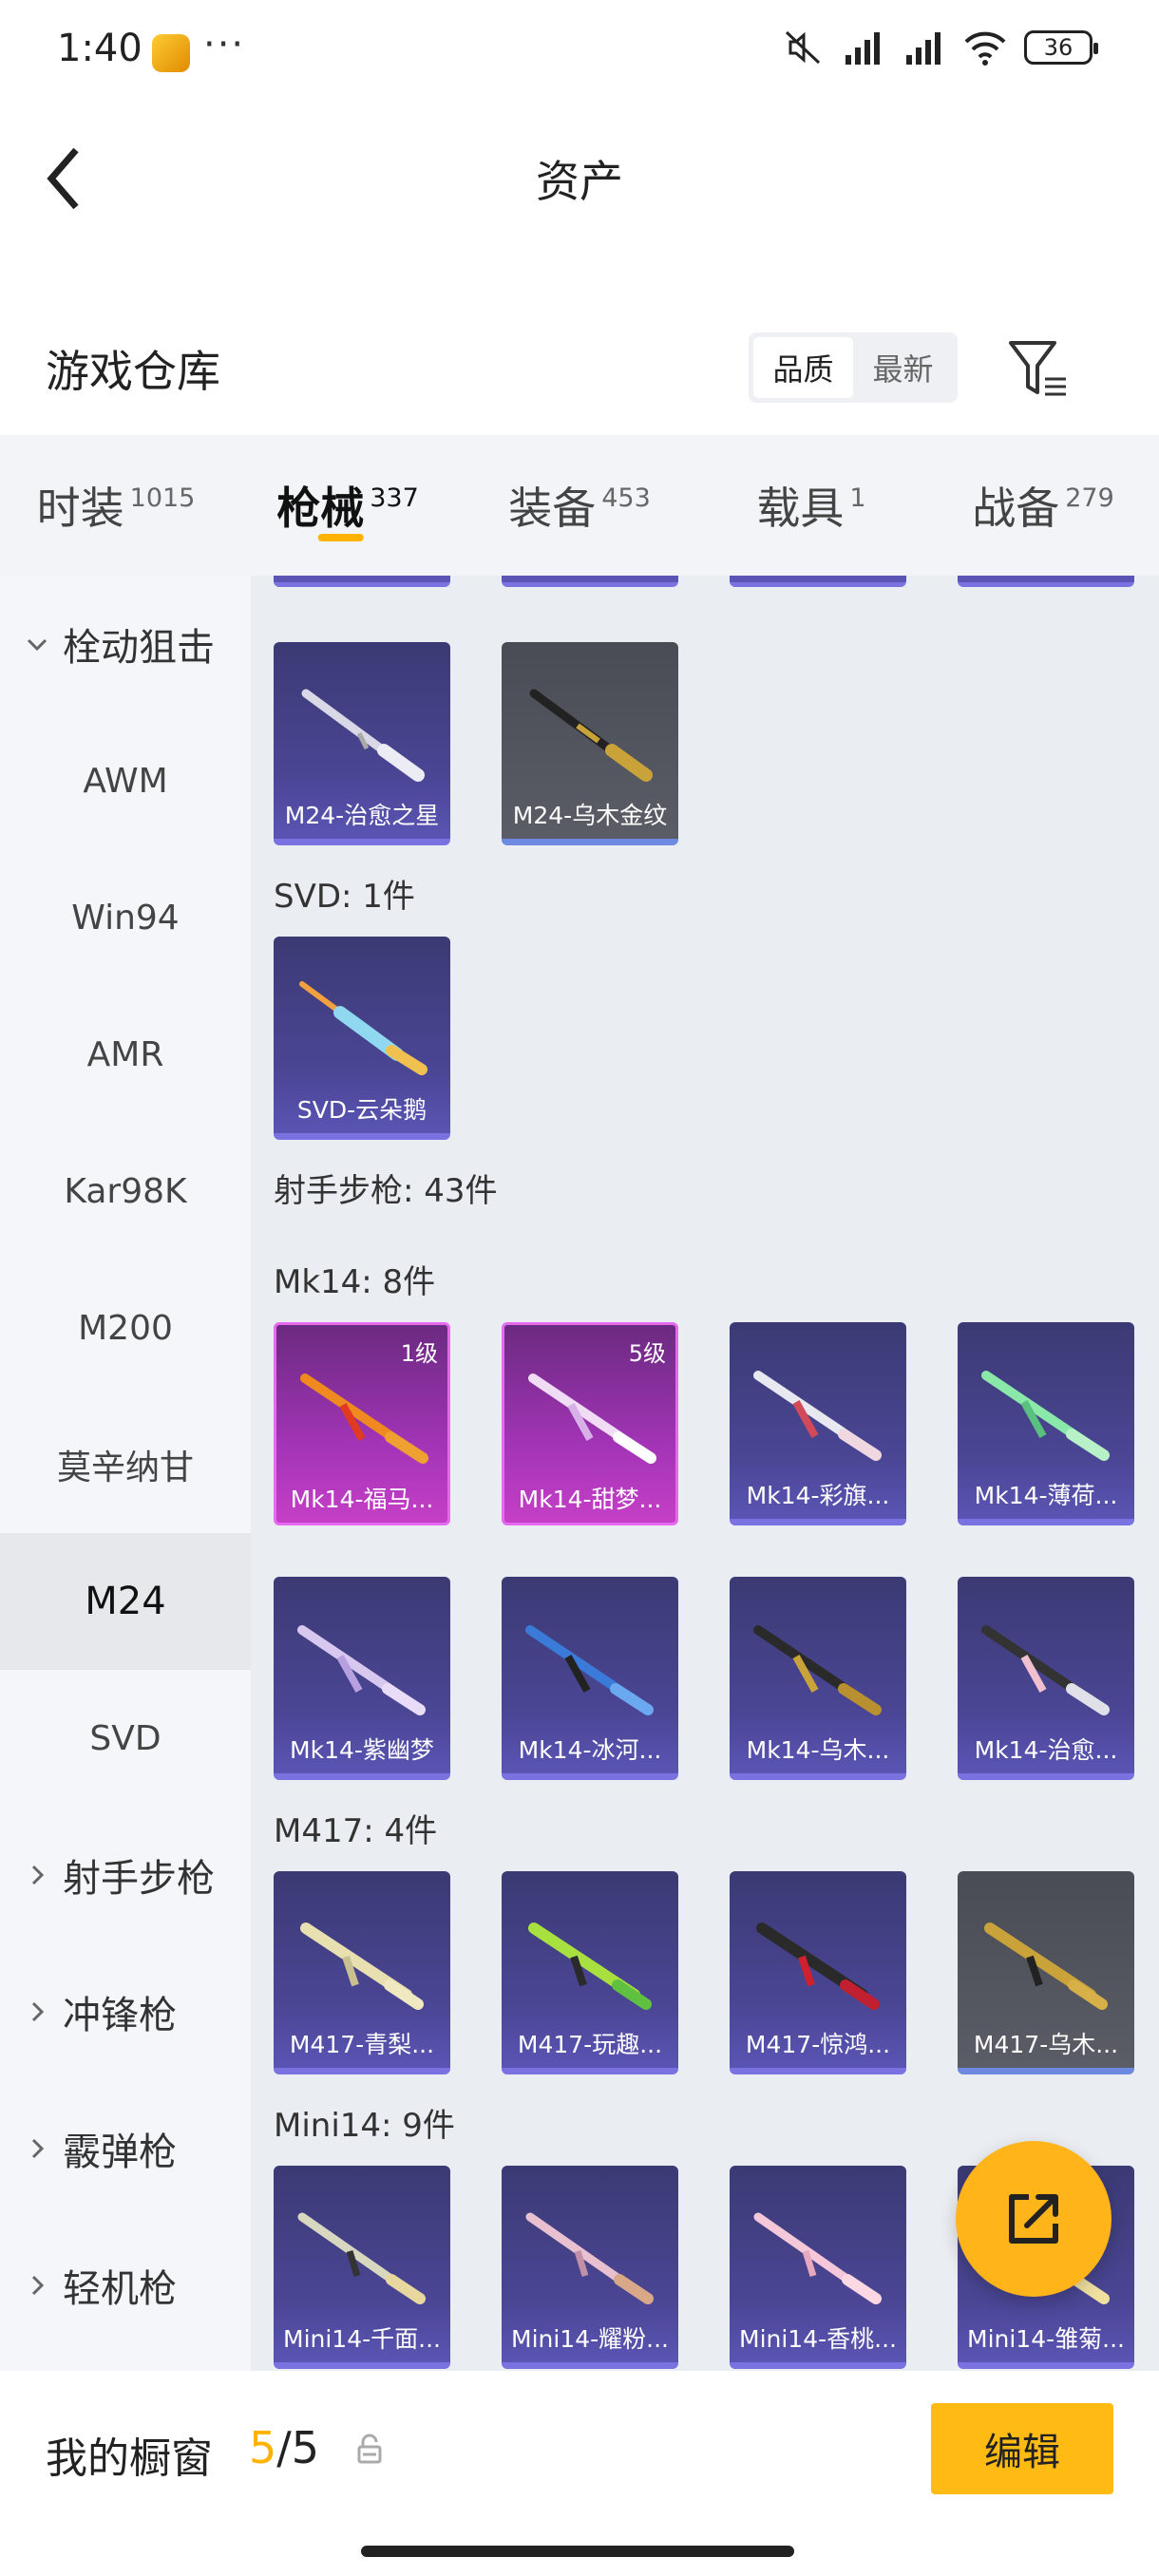 This screenshot has width=1159, height=2576. Describe the element at coordinates (125, 1738) in the screenshot. I see `sidebar-item-svd: SVD` at that location.